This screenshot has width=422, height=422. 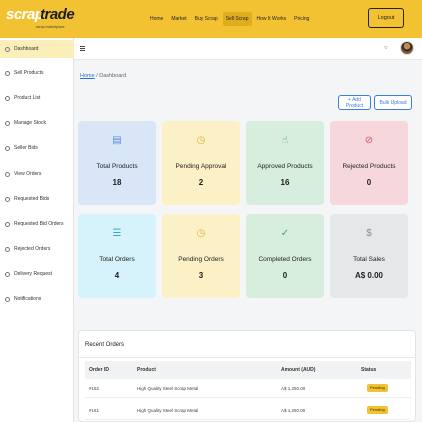 I want to click on stat-label: Completed Orders, so click(x=285, y=259).